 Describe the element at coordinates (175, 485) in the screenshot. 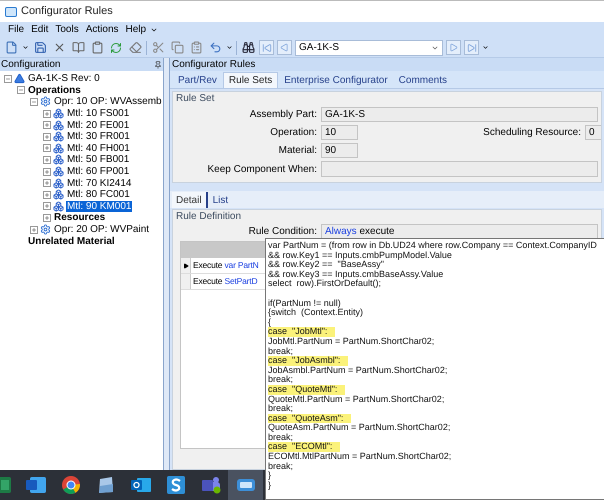

I see `s-app-icon` at that location.